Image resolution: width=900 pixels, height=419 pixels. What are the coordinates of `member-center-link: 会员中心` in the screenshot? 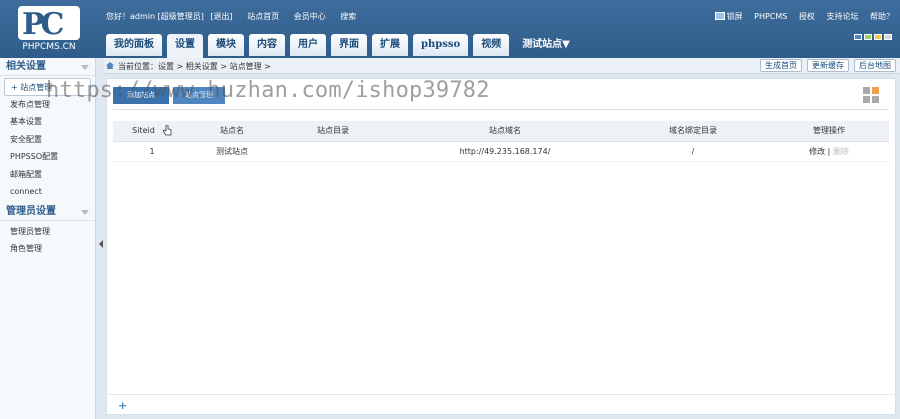 It's located at (310, 16).